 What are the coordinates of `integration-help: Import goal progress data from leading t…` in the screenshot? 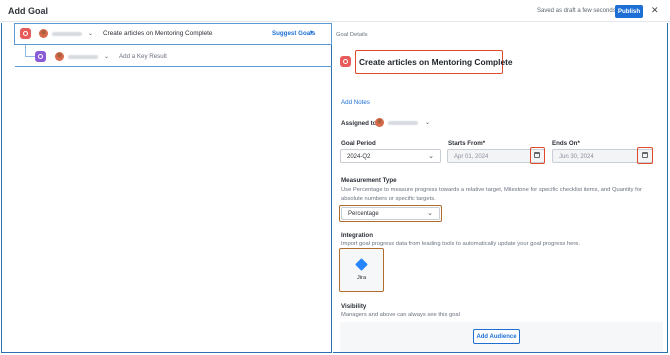 It's located at (461, 244).